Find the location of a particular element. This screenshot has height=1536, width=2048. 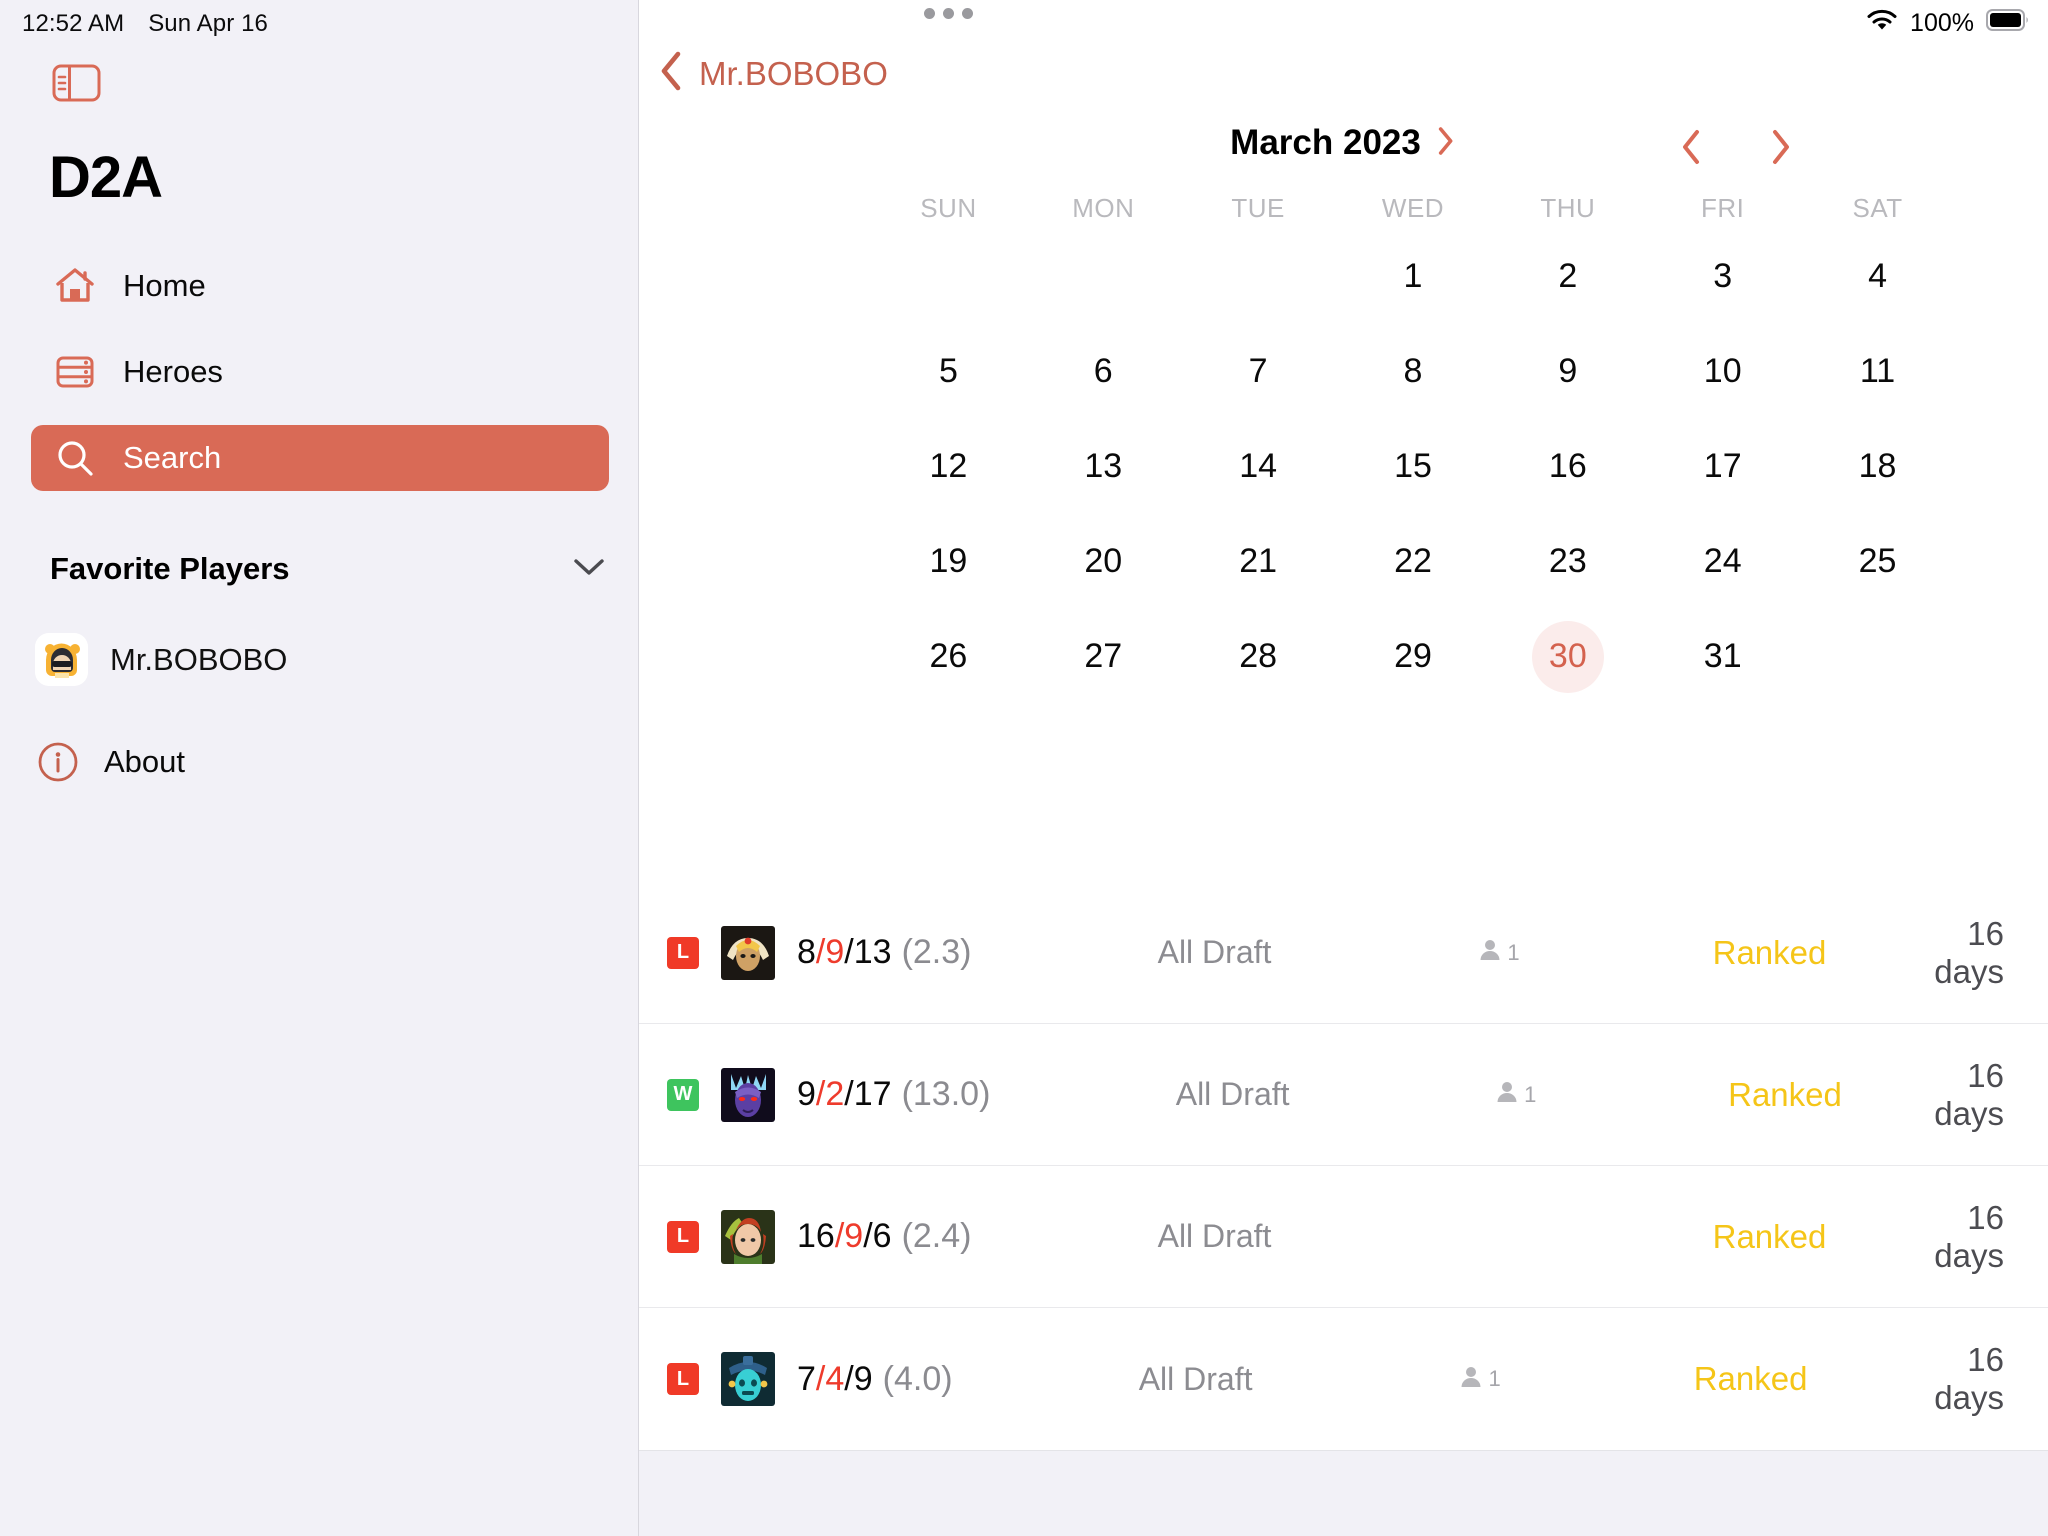

calendar-day: 16 is located at coordinates (1567, 466).